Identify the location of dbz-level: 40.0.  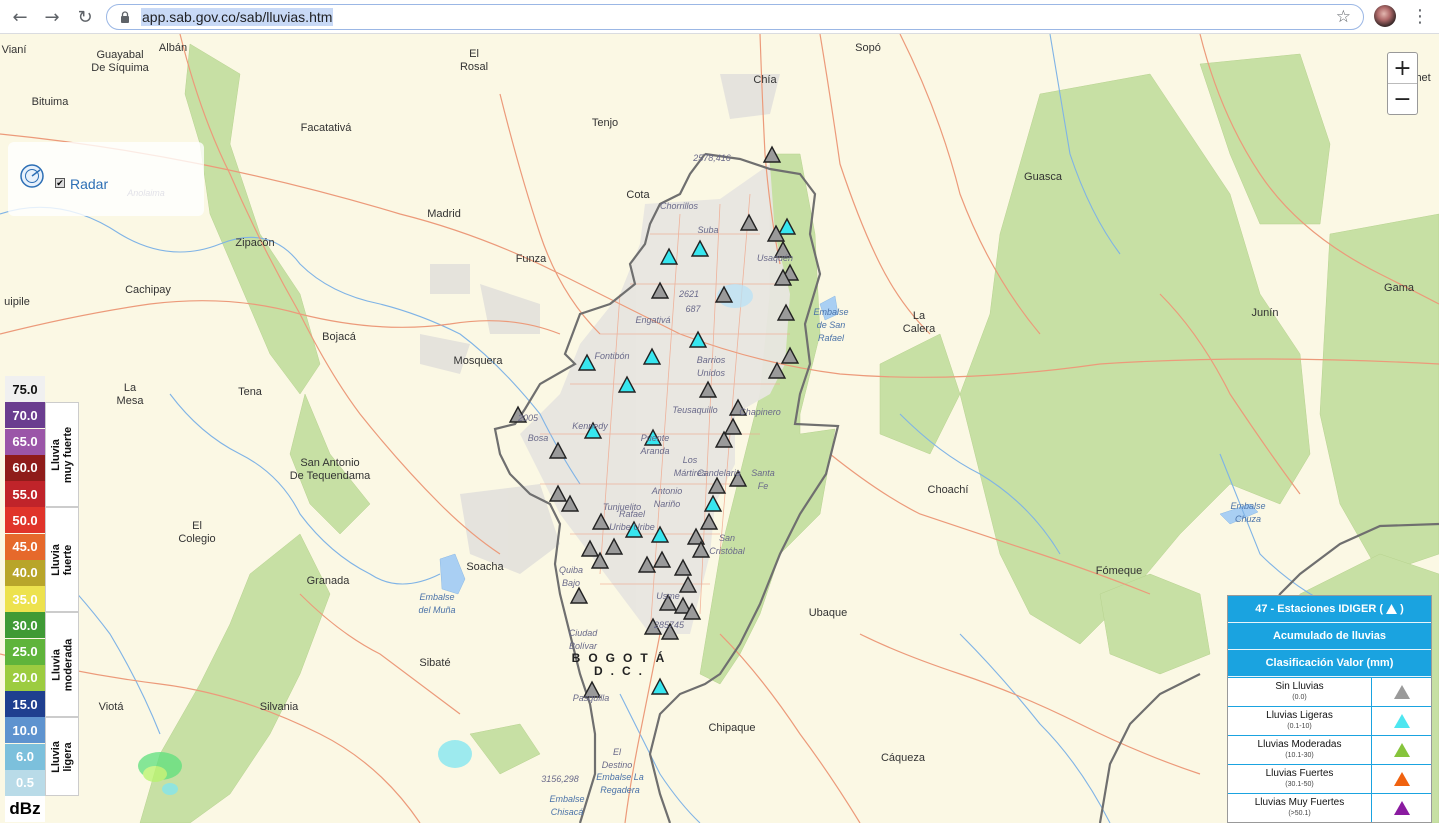
(25, 572).